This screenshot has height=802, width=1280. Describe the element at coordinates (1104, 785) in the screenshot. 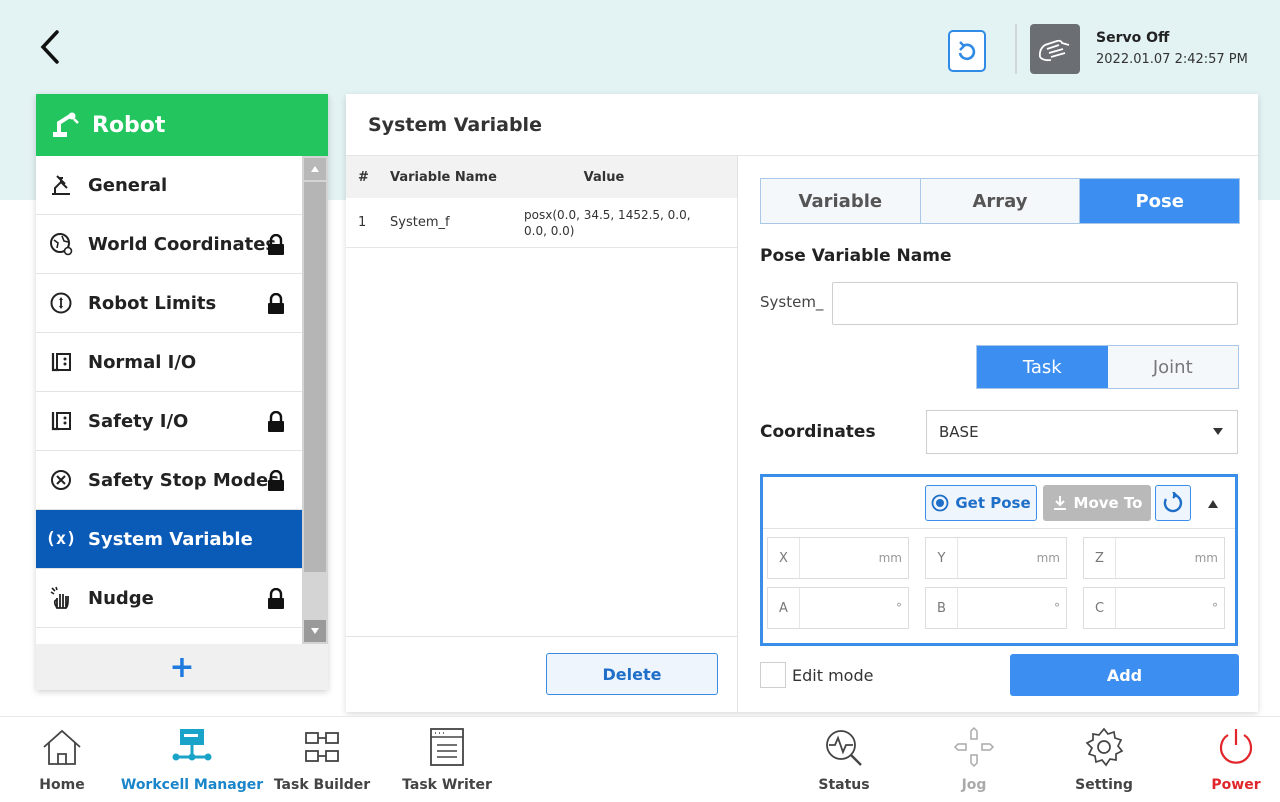

I see `nav-label: Setting` at that location.